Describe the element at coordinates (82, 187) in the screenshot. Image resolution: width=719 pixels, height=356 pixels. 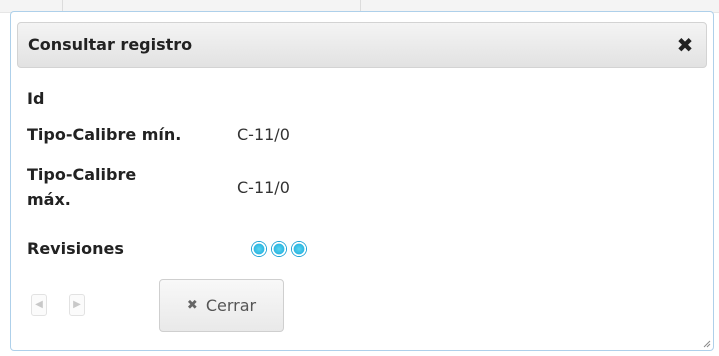
I see `field-label-calibre-max: Tipo-Calibre máx.` at that location.